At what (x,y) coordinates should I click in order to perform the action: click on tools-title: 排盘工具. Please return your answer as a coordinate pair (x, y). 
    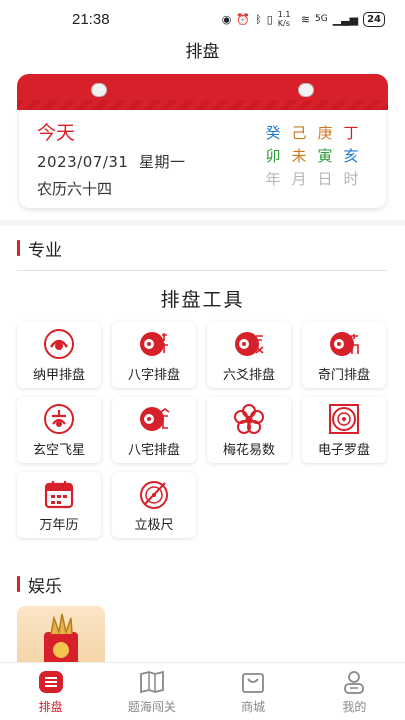
    Looking at the image, I should click on (202, 296).